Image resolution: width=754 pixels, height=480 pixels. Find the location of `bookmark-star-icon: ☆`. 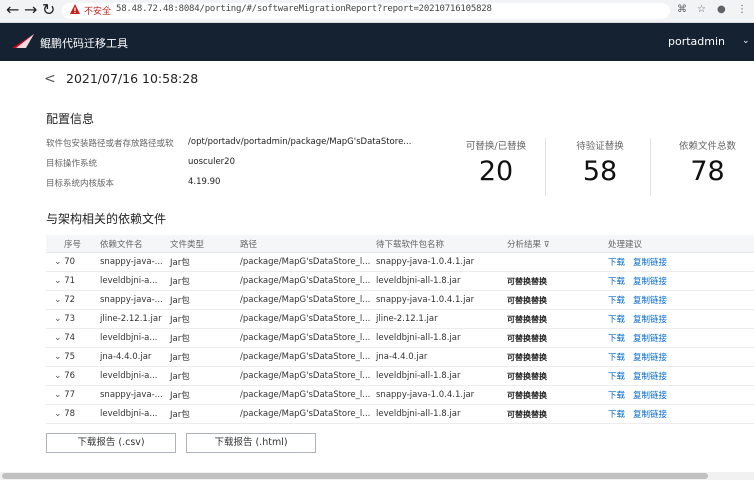

bookmark-star-icon: ☆ is located at coordinates (701, 9).